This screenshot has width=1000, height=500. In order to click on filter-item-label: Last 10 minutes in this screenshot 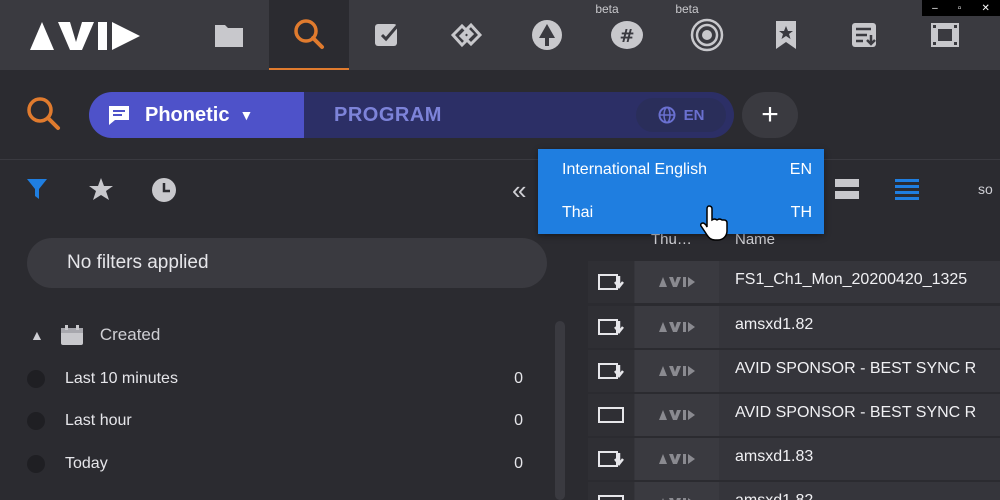, I will do `click(121, 378)`.